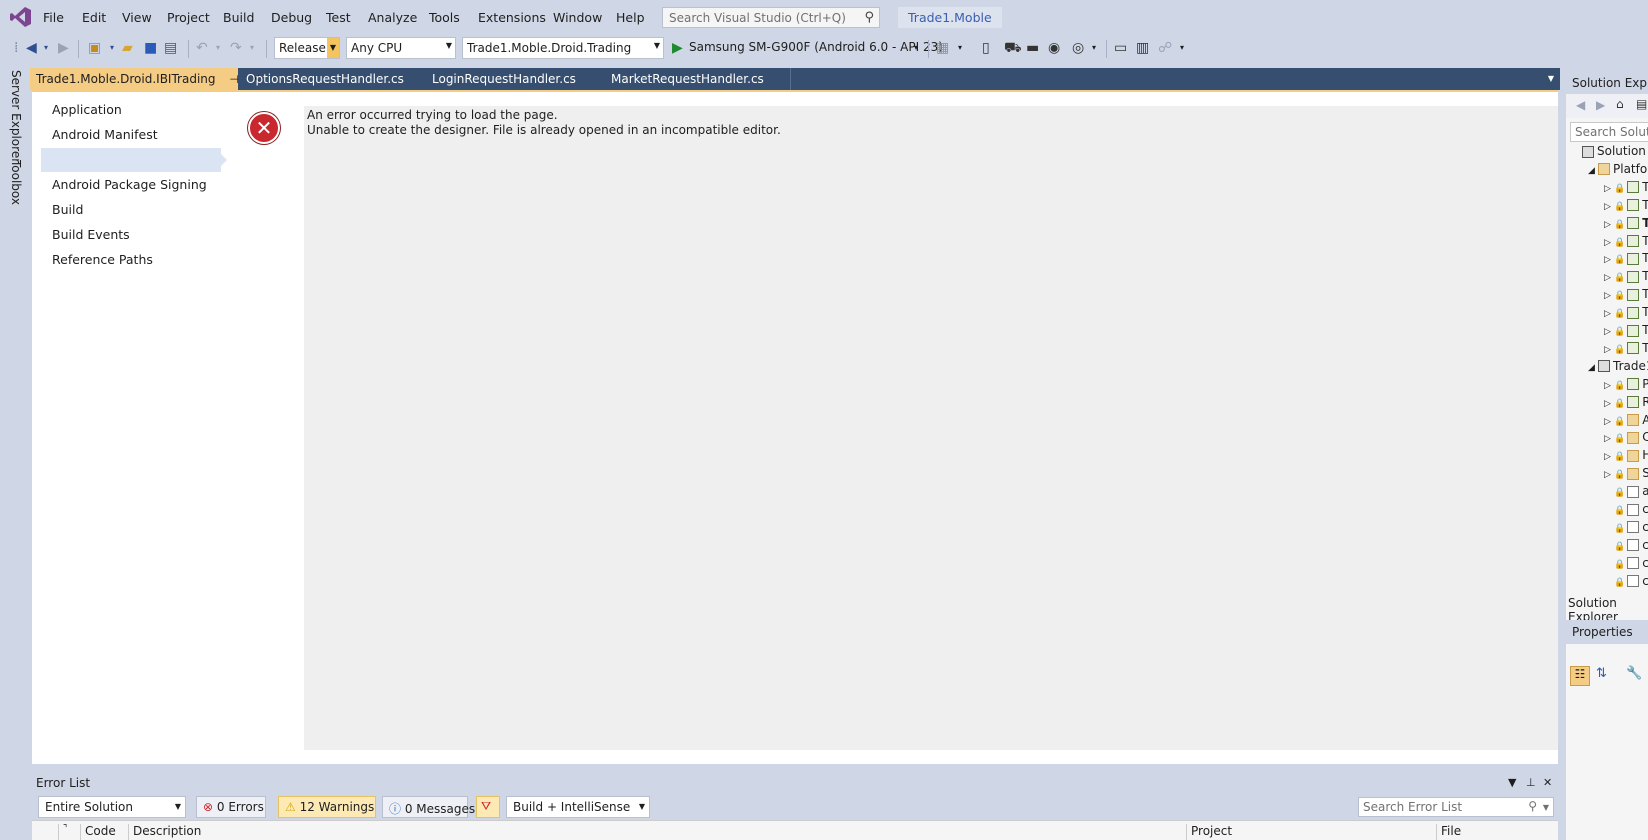 Image resolution: width=1648 pixels, height=840 pixels. What do you see at coordinates (771, 17) in the screenshot?
I see `quick-launch-search: Search Visual Studio (Ctrl+Q) ⚲` at bounding box center [771, 17].